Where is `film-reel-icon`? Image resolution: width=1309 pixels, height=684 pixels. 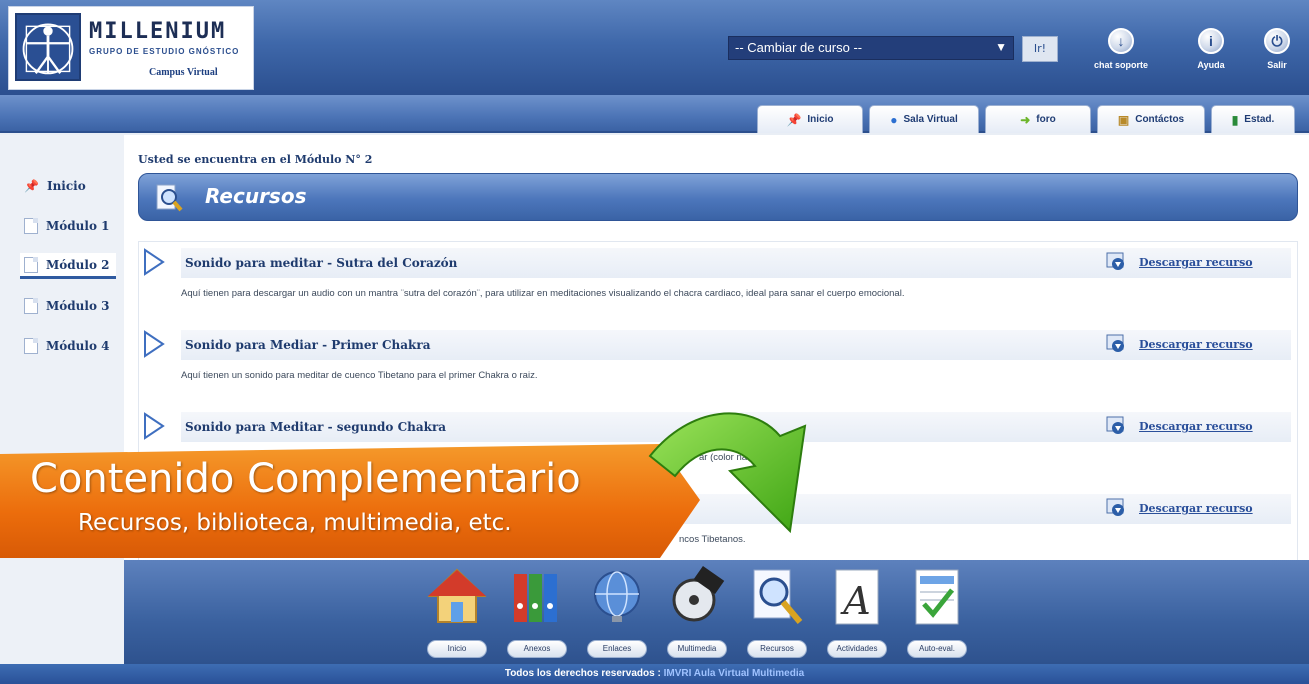 film-reel-icon is located at coordinates (698, 593).